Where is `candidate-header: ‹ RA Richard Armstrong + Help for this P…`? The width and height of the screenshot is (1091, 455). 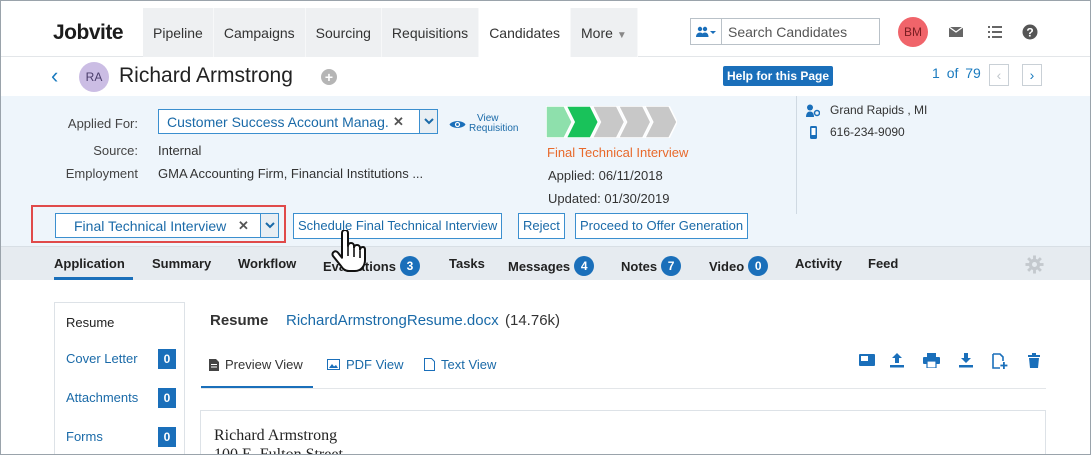
candidate-header: ‹ RA Richard Armstrong + Help for this P… is located at coordinates (545, 77).